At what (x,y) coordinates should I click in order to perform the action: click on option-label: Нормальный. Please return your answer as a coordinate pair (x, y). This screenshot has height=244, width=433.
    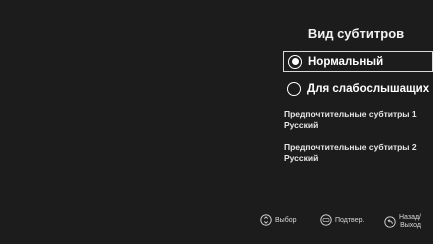
    Looking at the image, I should click on (346, 61).